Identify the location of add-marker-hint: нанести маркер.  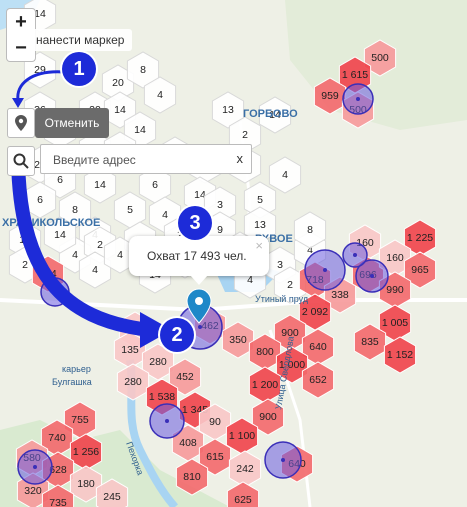
(81, 40).